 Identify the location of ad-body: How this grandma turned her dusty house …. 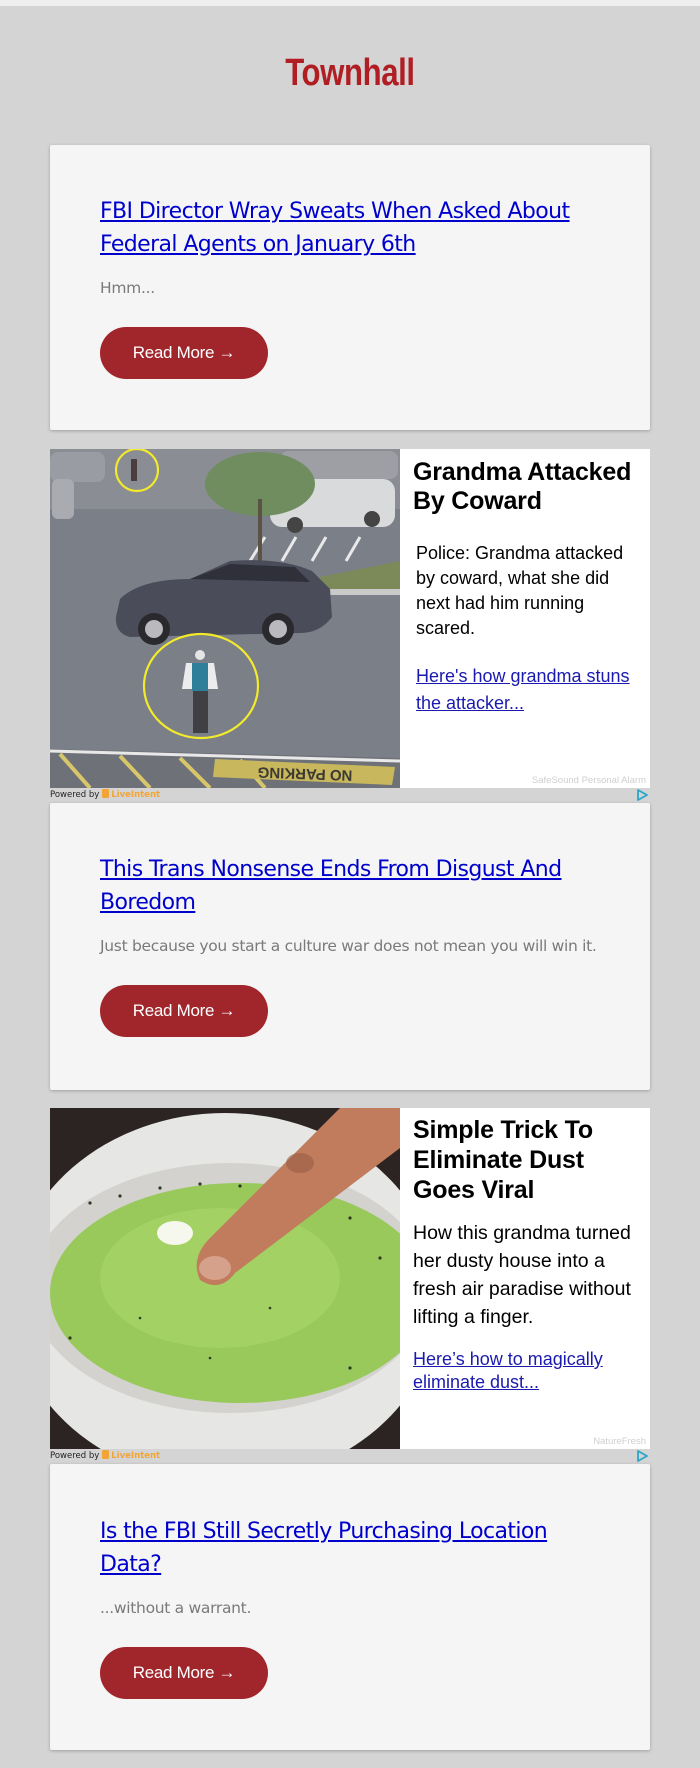
(522, 1275).